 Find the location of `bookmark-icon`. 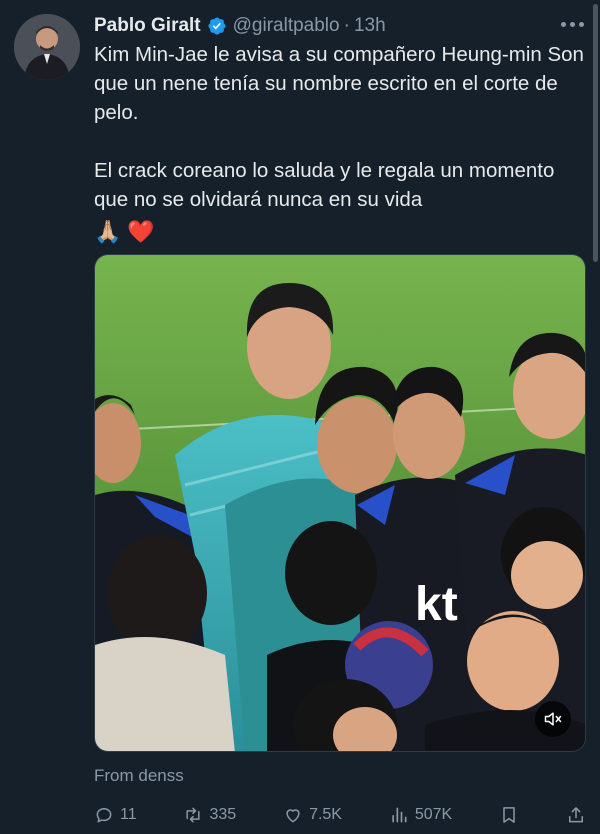

bookmark-icon is located at coordinates (509, 815).